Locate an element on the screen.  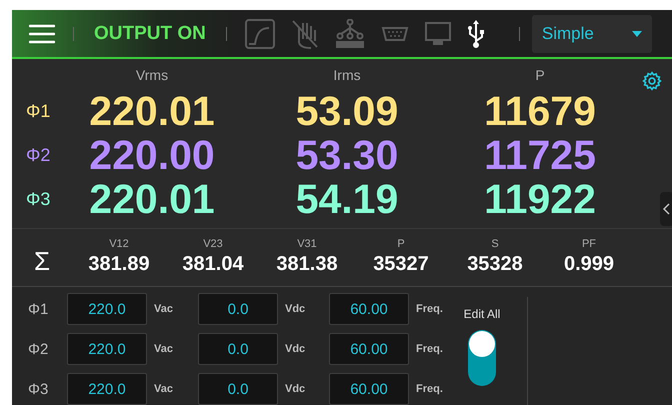
reading-value: 53.30 is located at coordinates (347, 155).